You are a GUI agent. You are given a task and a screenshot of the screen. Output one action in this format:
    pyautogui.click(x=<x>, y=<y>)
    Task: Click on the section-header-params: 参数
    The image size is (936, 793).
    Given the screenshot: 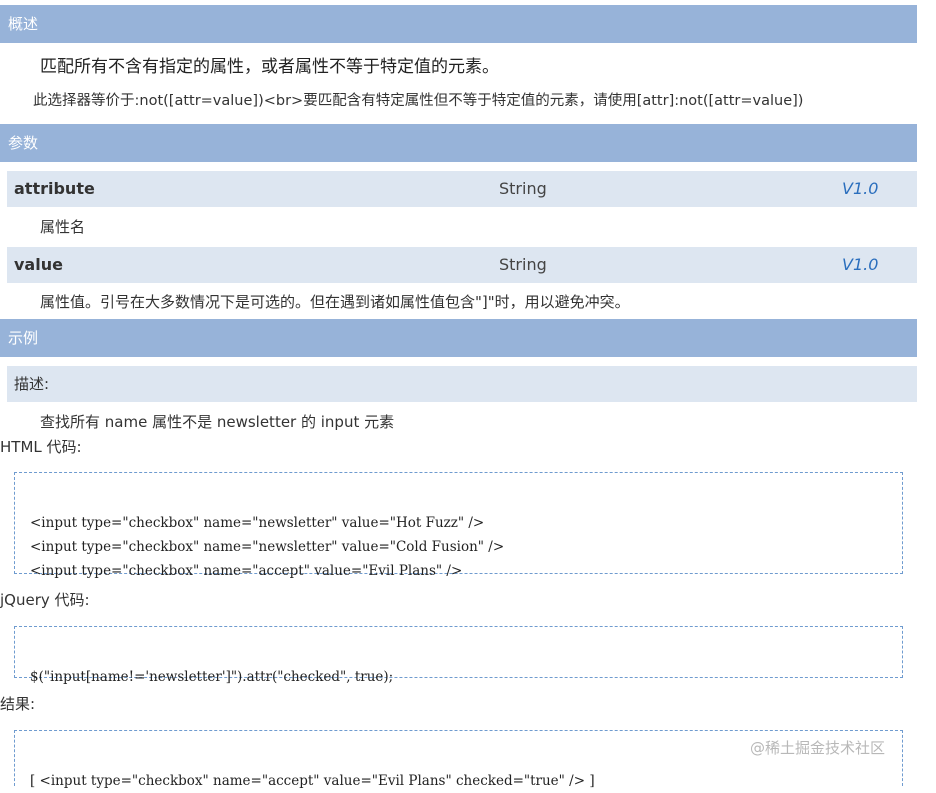 What is the action you would take?
    pyautogui.click(x=458, y=143)
    